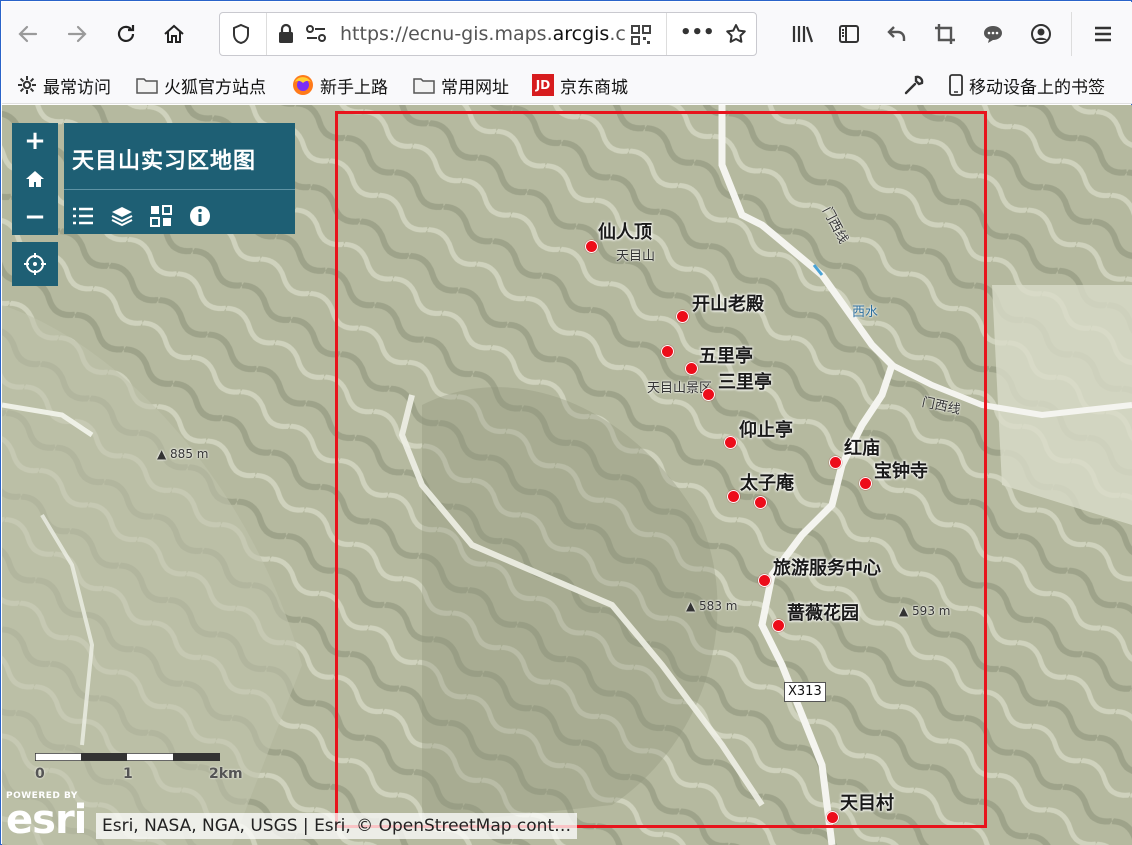 The height and width of the screenshot is (845, 1132). What do you see at coordinates (636, 256) in the screenshot?
I see `map-label-tianmushan: 天目山` at bounding box center [636, 256].